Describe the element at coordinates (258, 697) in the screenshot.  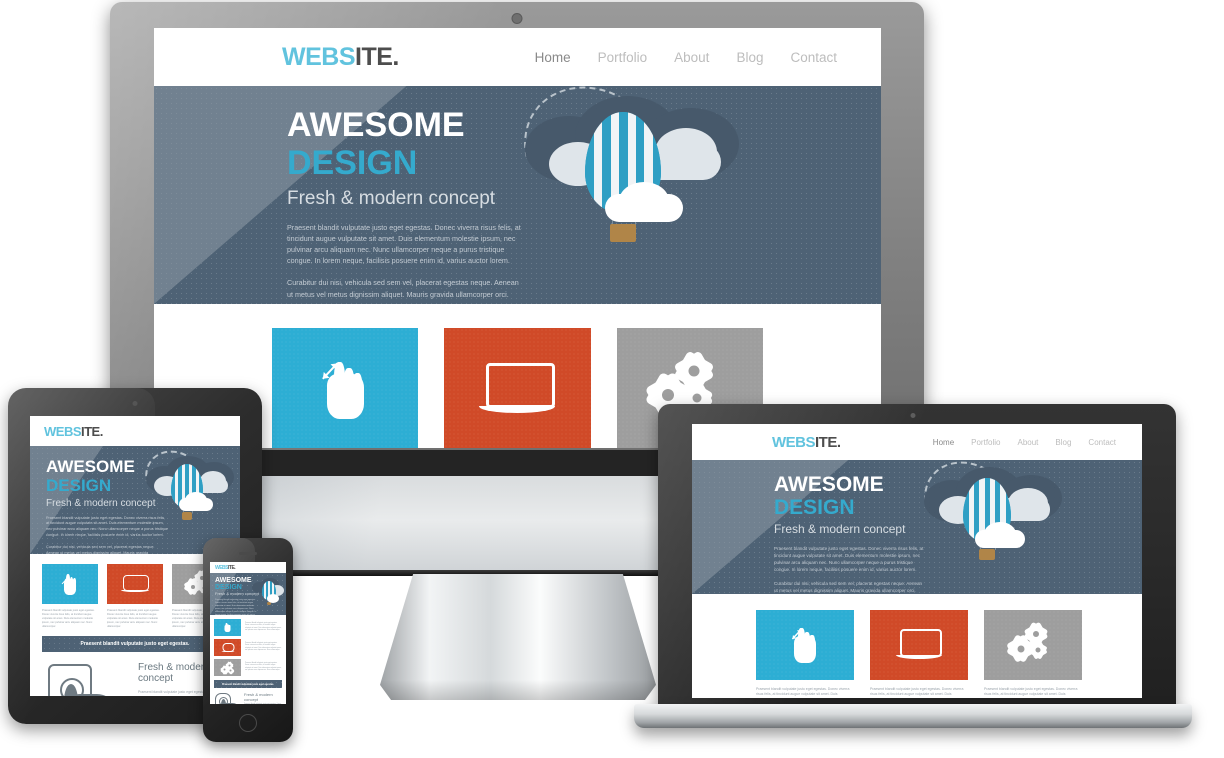
I see `lower-heading: Fresh & modern concept` at that location.